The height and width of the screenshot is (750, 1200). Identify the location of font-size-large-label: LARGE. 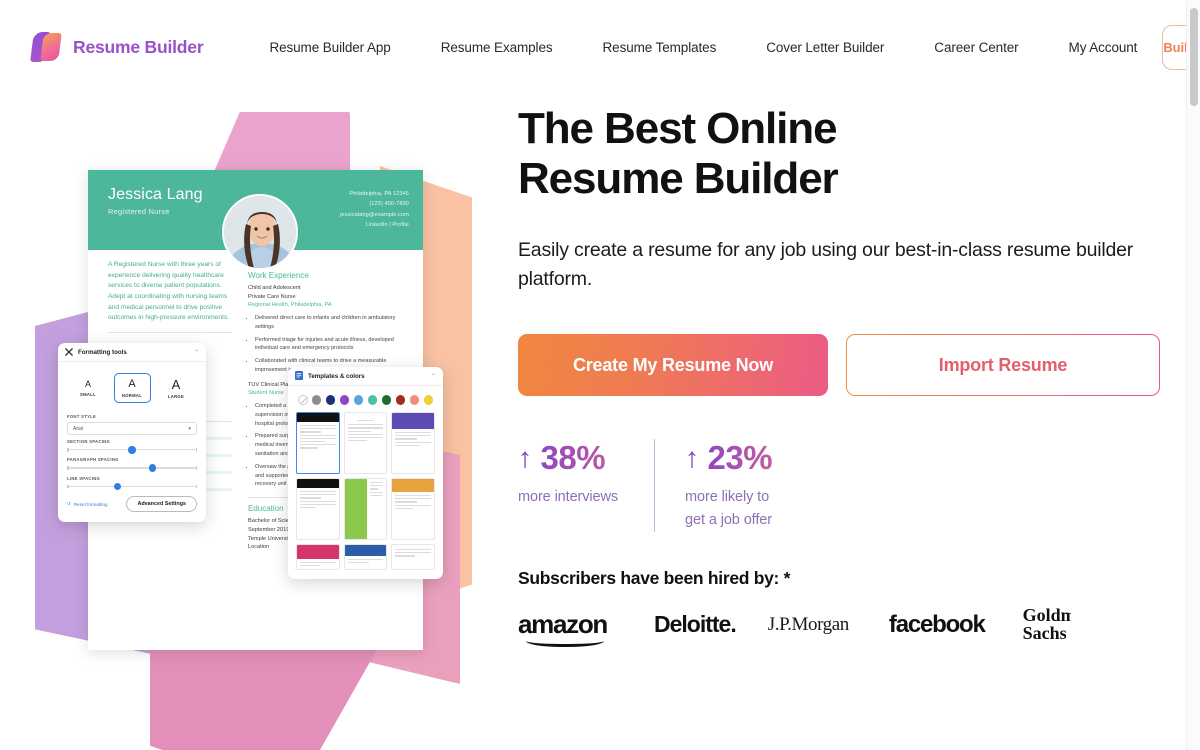
(176, 396).